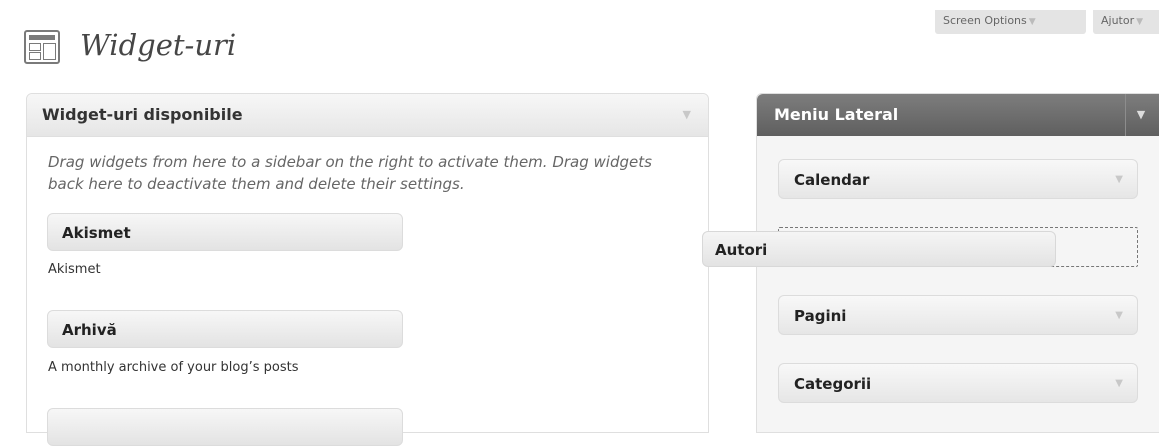 The width and height of the screenshot is (1159, 446). I want to click on widget-title: Akismet, so click(96, 233).